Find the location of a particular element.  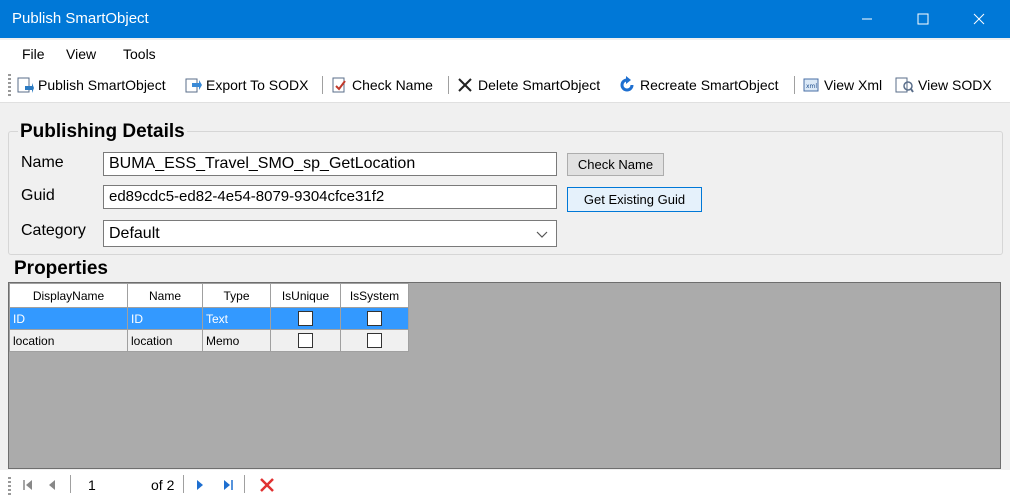

cell-name: location is located at coordinates (165, 340).